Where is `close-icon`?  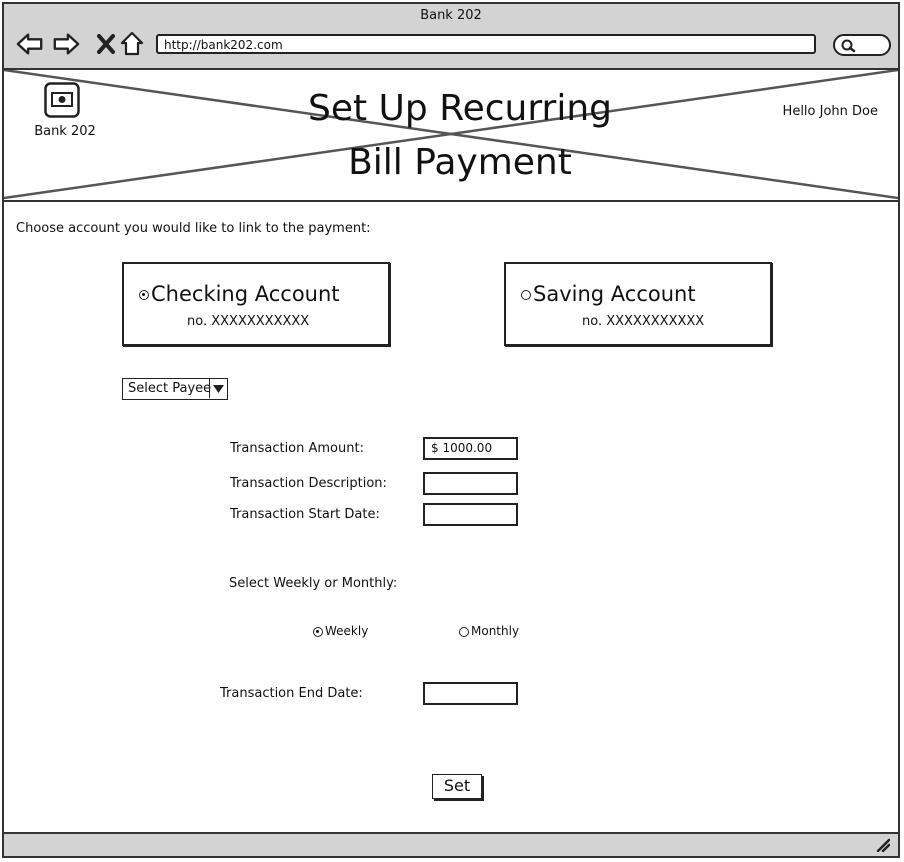 close-icon is located at coordinates (106, 44).